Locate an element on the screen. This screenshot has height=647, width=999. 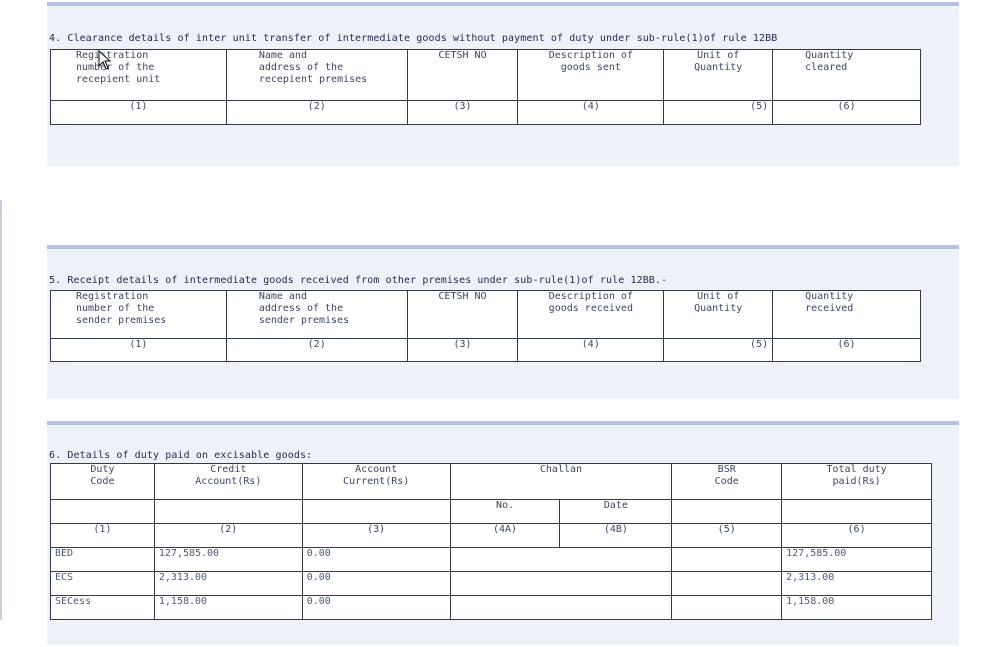
mouse-pointer-icon is located at coordinates (105, 60).